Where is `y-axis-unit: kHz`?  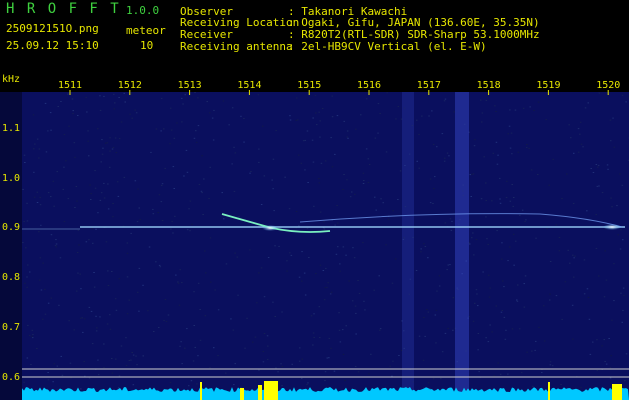 y-axis-unit: kHz is located at coordinates (11, 79).